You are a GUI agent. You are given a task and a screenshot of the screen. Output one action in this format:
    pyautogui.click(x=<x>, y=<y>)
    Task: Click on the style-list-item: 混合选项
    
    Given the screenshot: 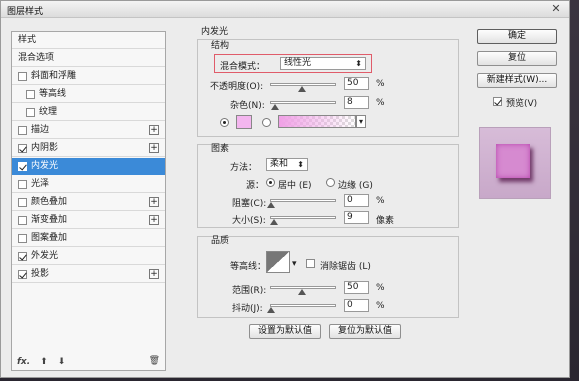 What is the action you would take?
    pyautogui.click(x=88, y=58)
    